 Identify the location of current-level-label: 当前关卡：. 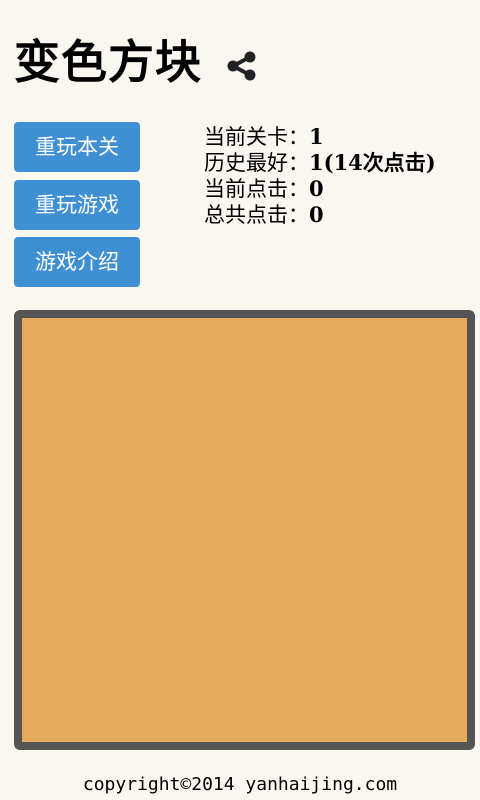
(256, 137).